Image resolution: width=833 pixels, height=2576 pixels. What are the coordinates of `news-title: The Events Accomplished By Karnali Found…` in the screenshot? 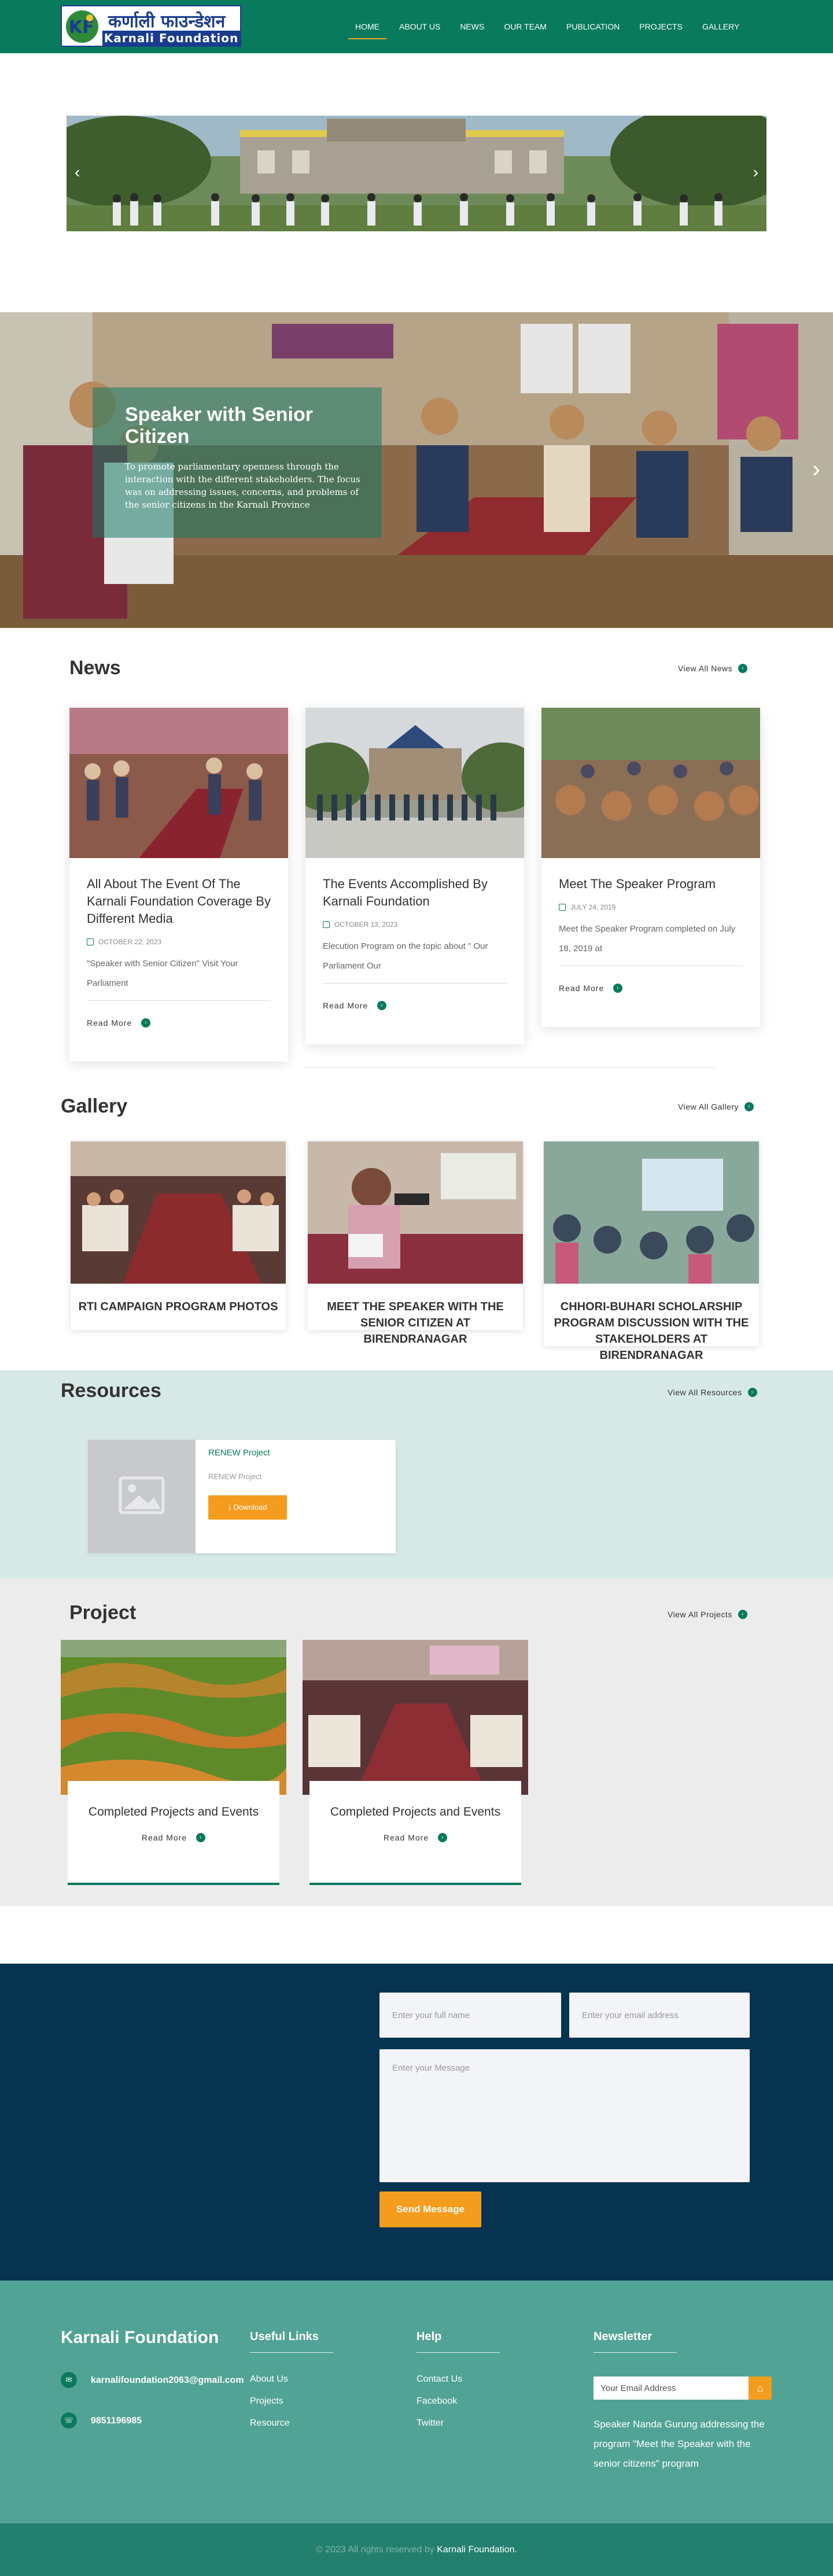 It's located at (415, 892).